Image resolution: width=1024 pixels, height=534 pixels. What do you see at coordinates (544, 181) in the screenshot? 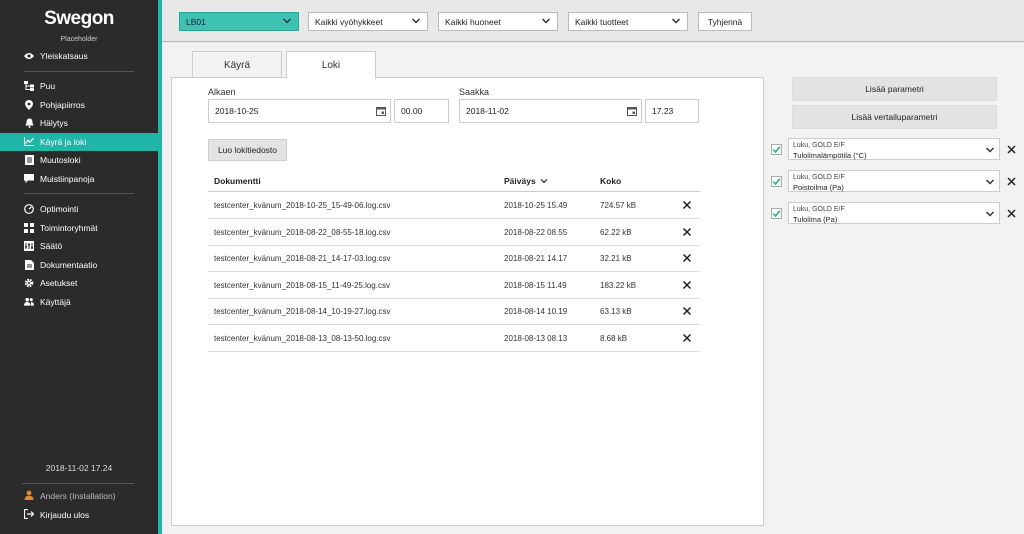
I see `sort-desc-icon` at bounding box center [544, 181].